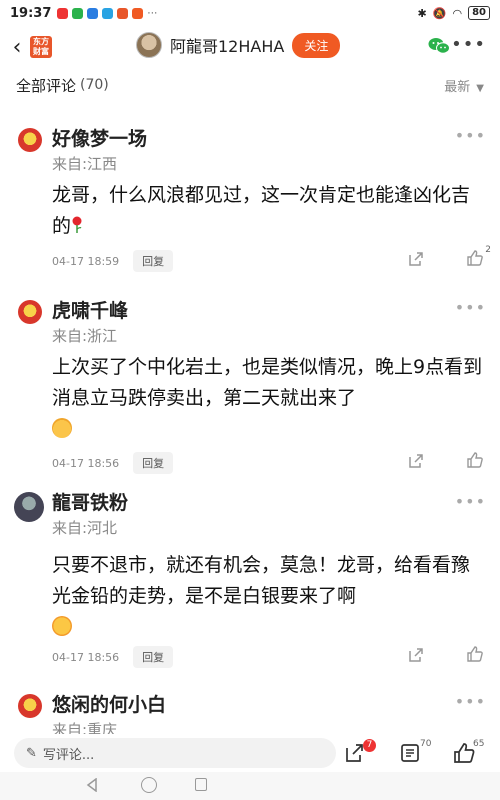 This screenshot has width=500, height=800. Describe the element at coordinates (439, 46) in the screenshot. I see `wechat-share-icon` at that location.